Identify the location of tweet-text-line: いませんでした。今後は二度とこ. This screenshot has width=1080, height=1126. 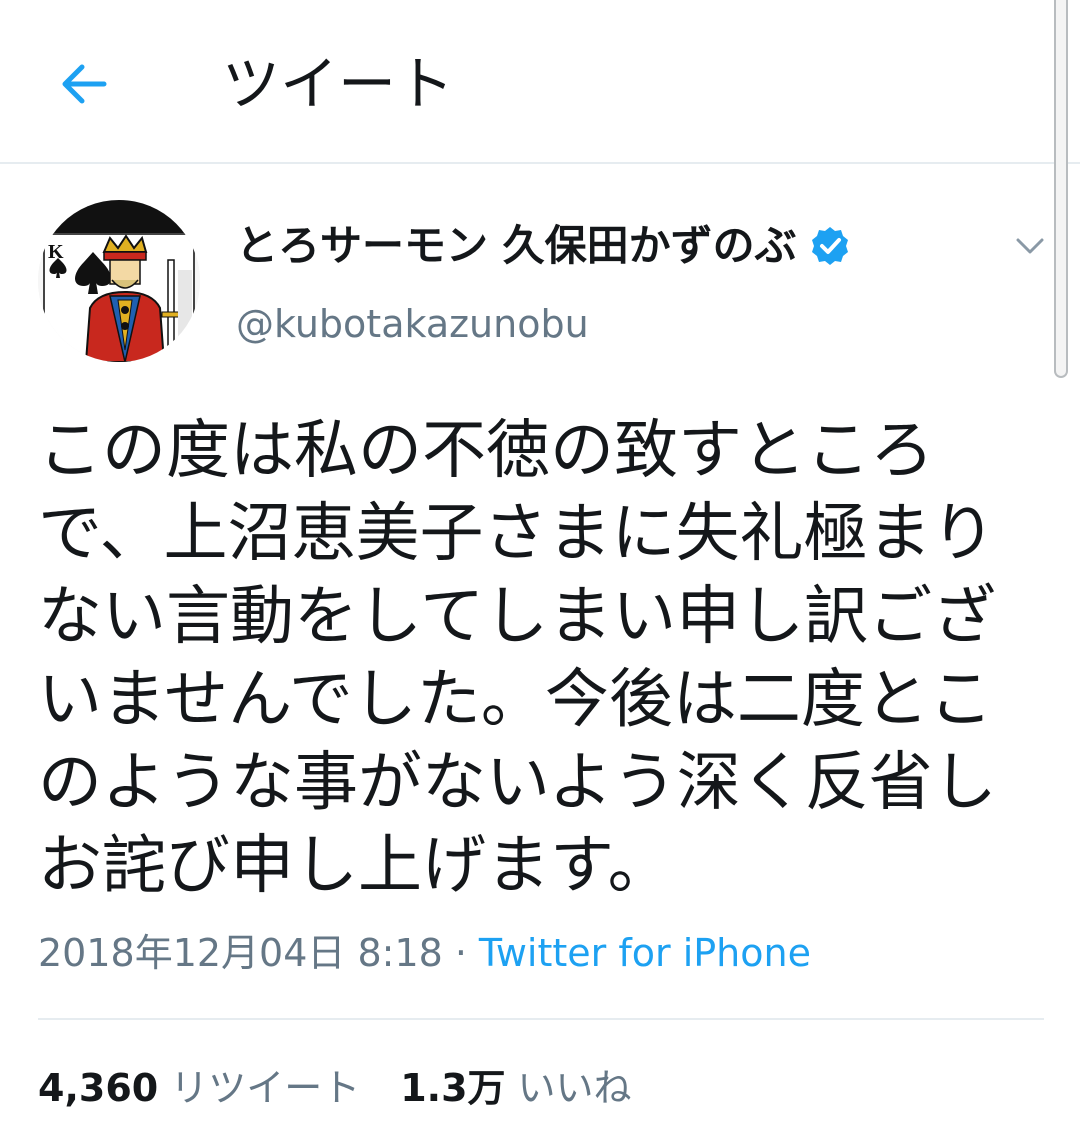
(515, 700).